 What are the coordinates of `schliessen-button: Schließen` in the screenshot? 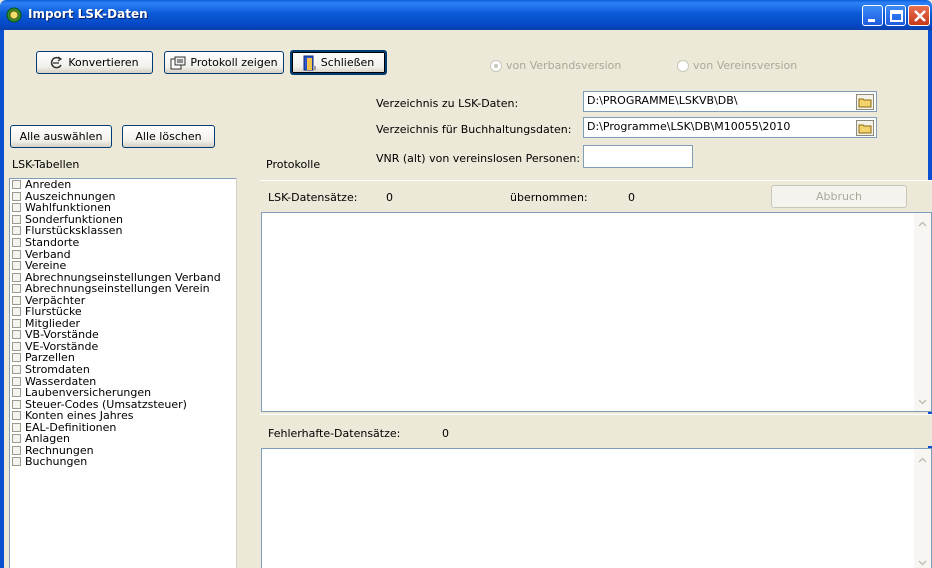 It's located at (338, 62).